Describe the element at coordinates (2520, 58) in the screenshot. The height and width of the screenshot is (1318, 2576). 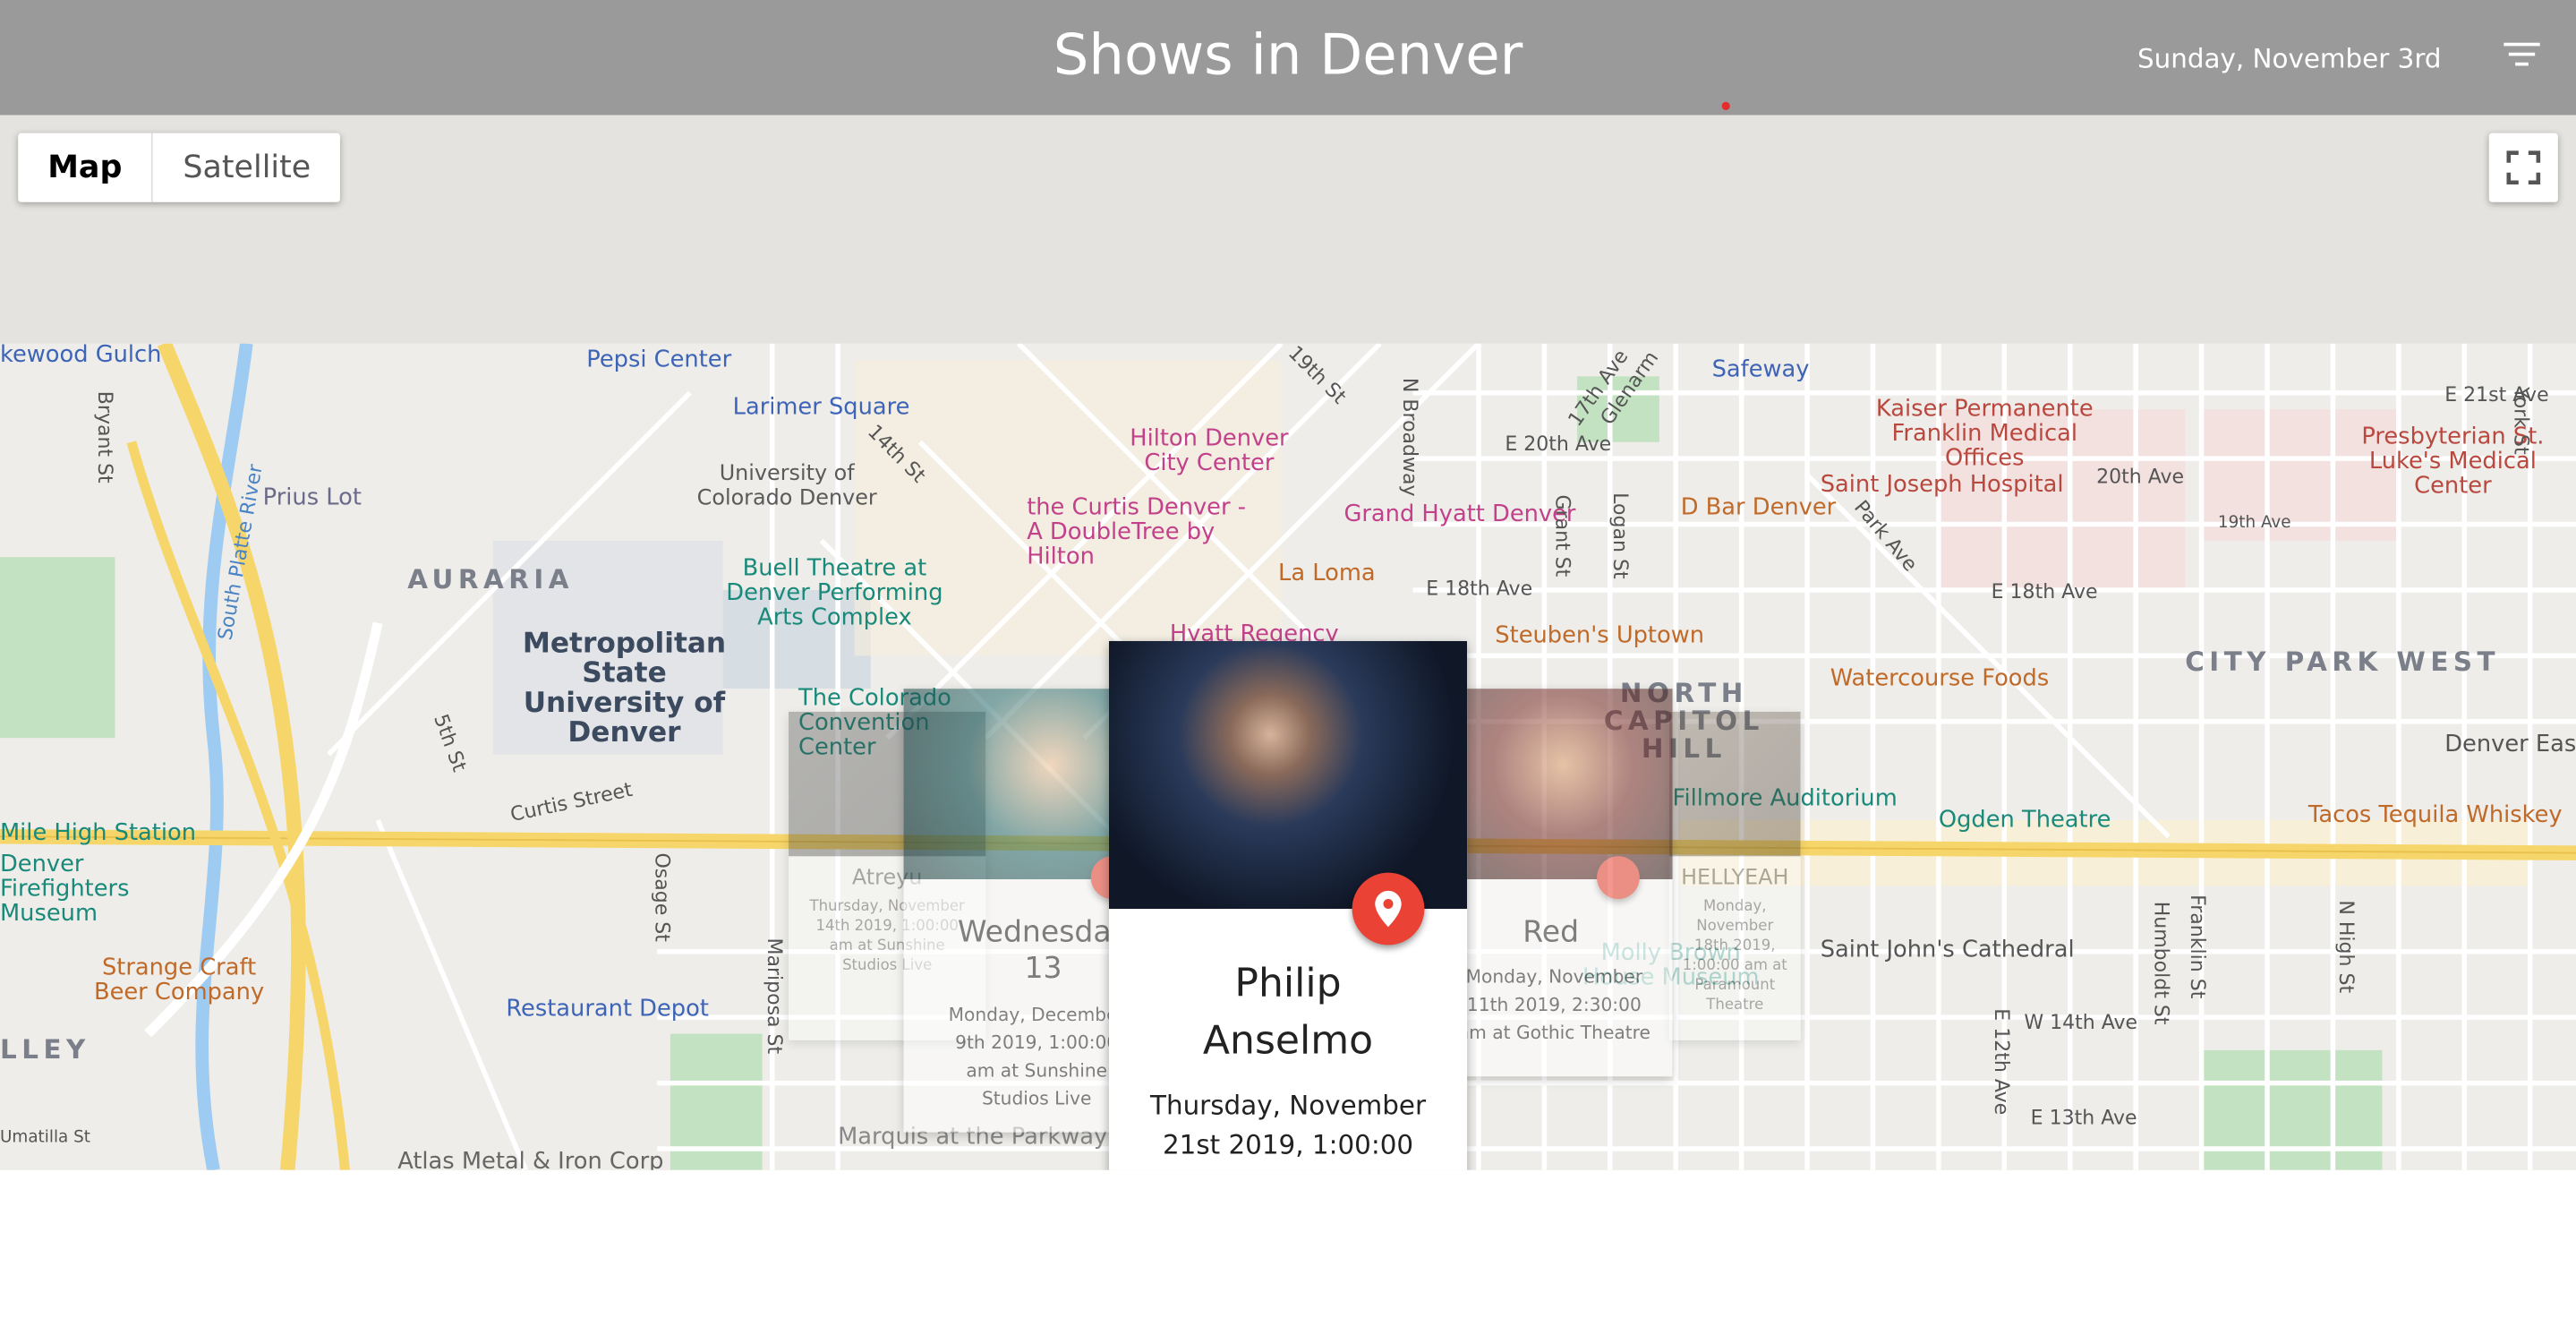
I see `filter-list-icon` at that location.